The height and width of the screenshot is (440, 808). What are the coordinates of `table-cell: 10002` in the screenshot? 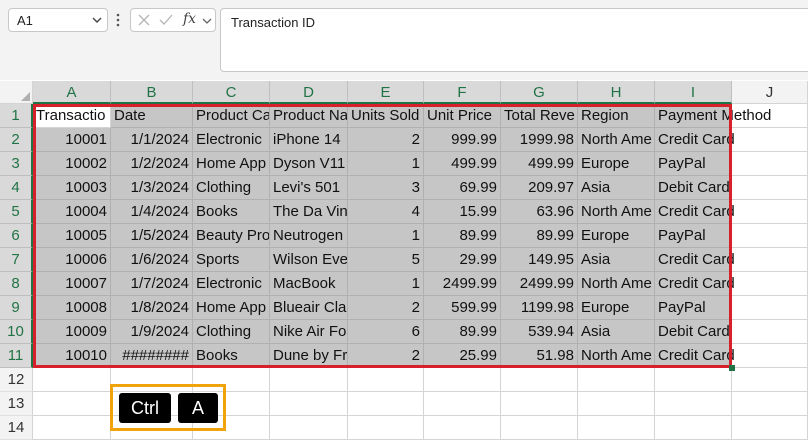 It's located at (72, 164).